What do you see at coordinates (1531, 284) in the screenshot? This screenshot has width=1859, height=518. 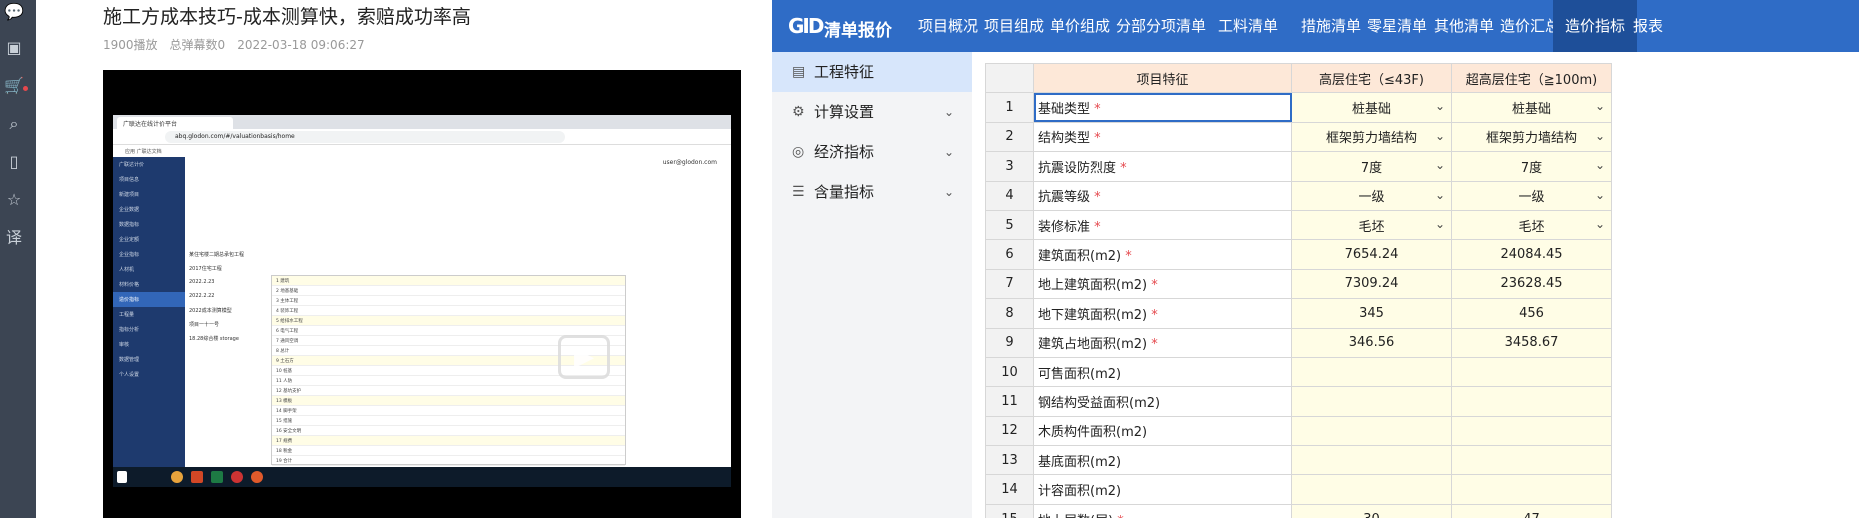 I see `super-high-rise-value: 23628.45` at bounding box center [1531, 284].